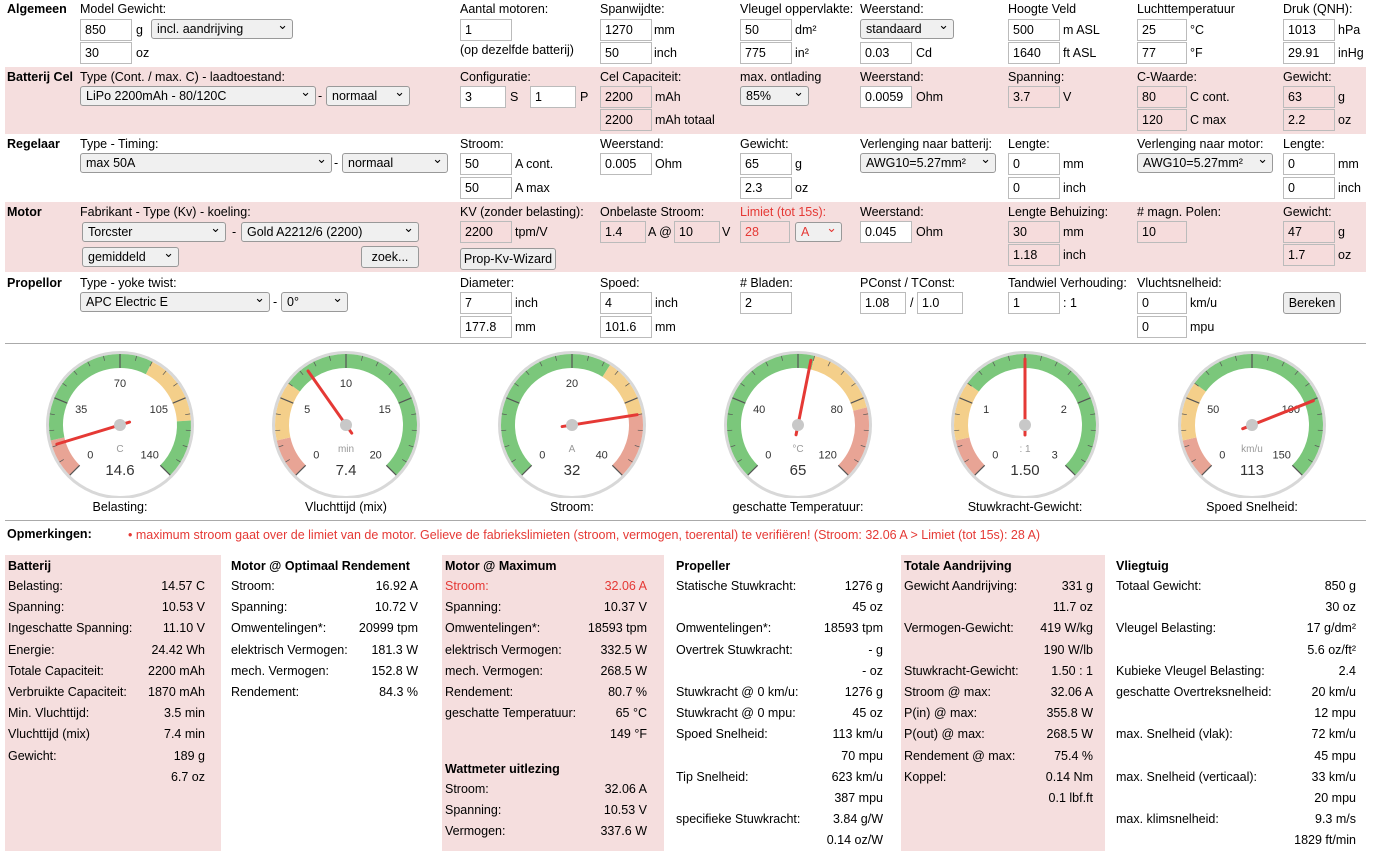  What do you see at coordinates (1034, 303) in the screenshot?
I see `gear-ratio-input` at bounding box center [1034, 303].